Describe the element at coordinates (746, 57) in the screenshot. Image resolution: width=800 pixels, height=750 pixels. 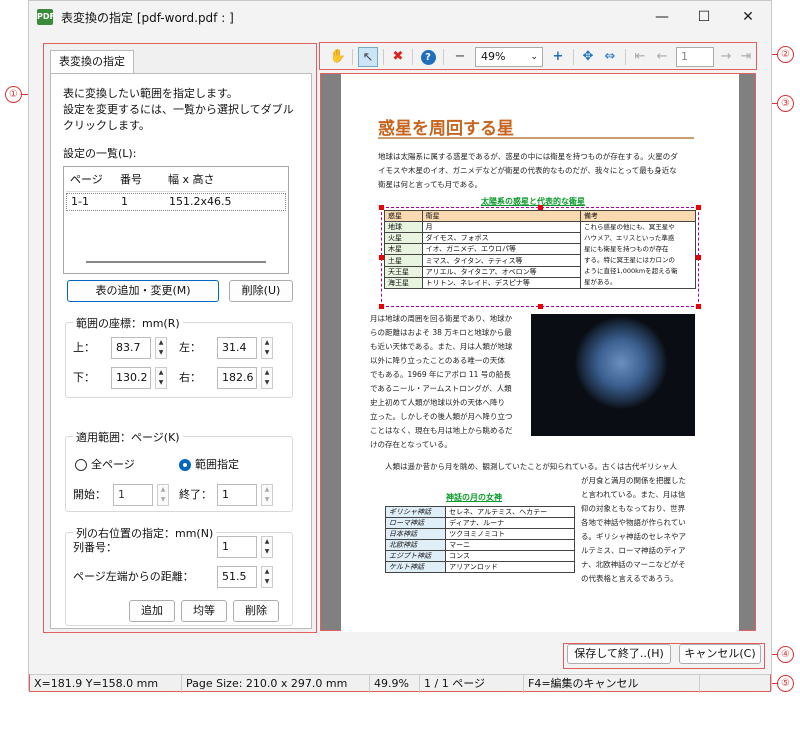
I see `last-page-icon: ⇥` at that location.